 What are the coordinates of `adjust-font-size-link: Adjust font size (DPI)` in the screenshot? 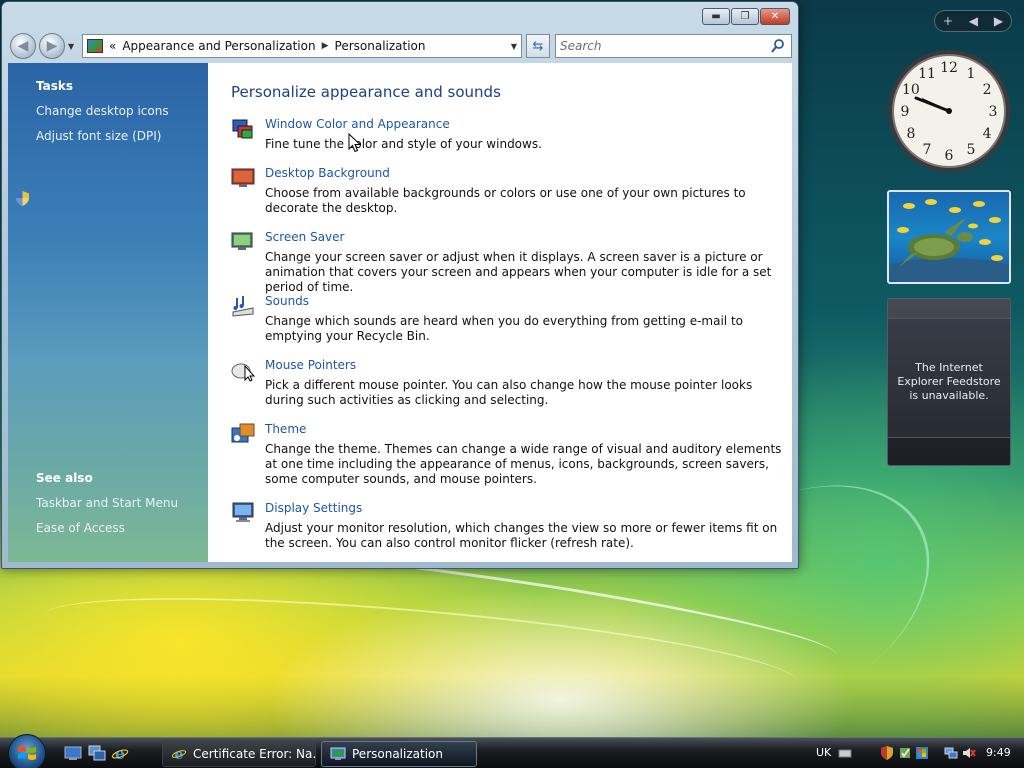 It's located at (98, 136).